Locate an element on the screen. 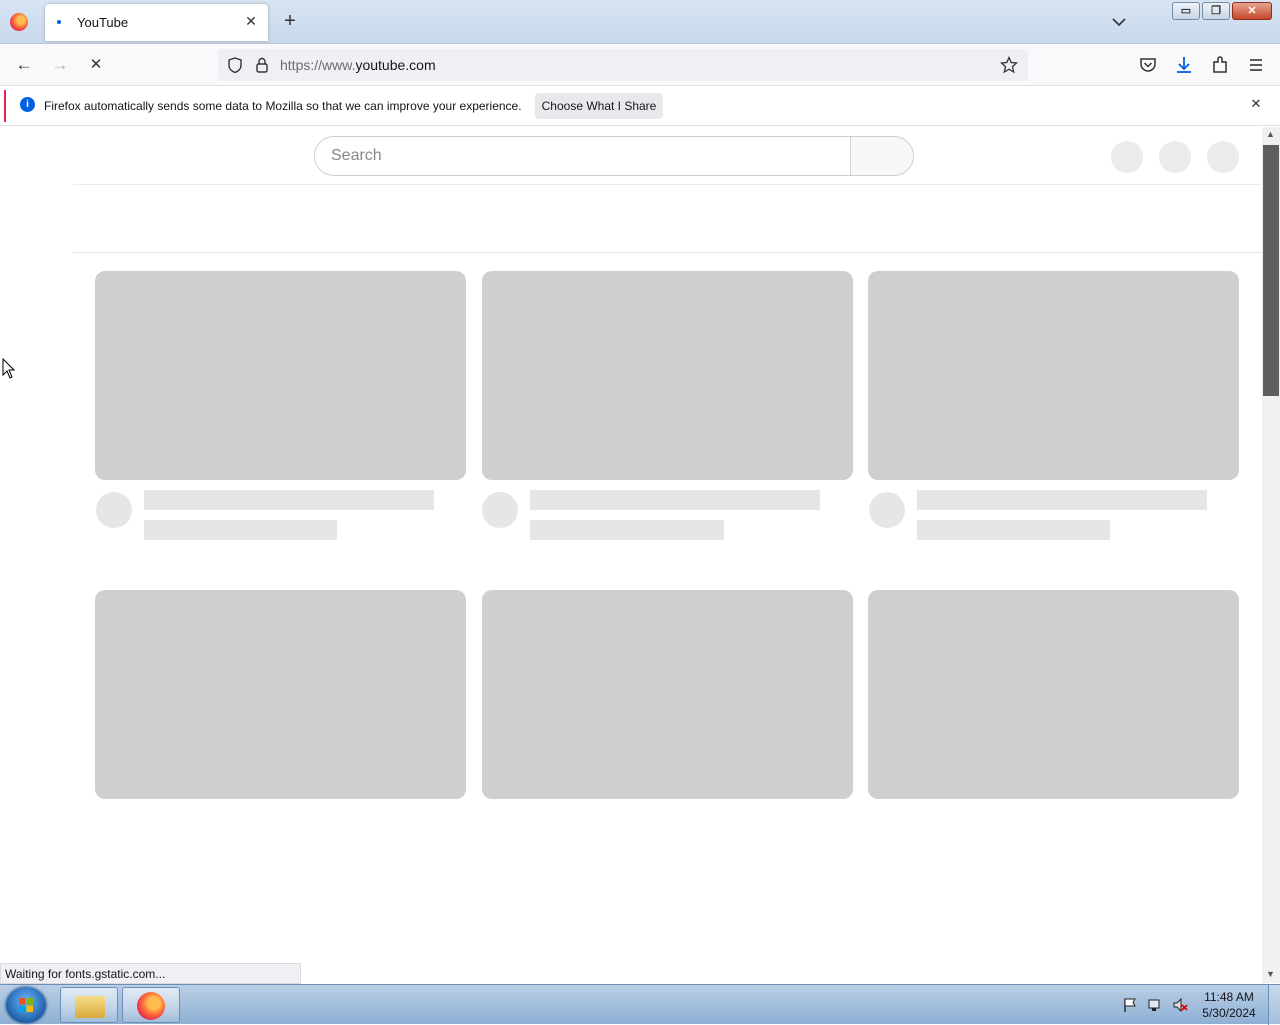  close-window-button: ✕ is located at coordinates (1252, 11).